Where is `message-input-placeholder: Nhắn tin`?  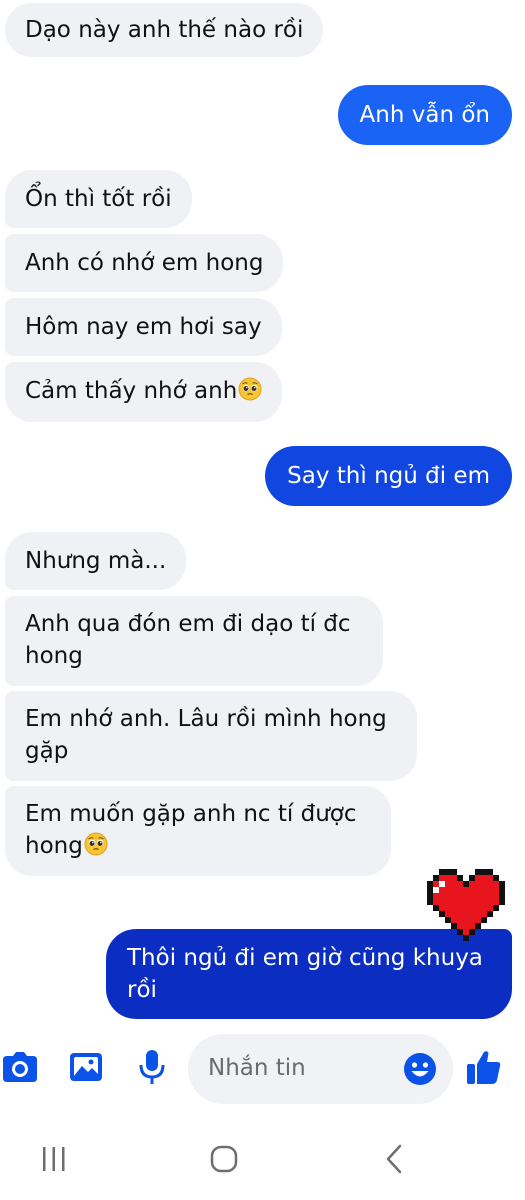 message-input-placeholder: Nhắn tin is located at coordinates (257, 1068).